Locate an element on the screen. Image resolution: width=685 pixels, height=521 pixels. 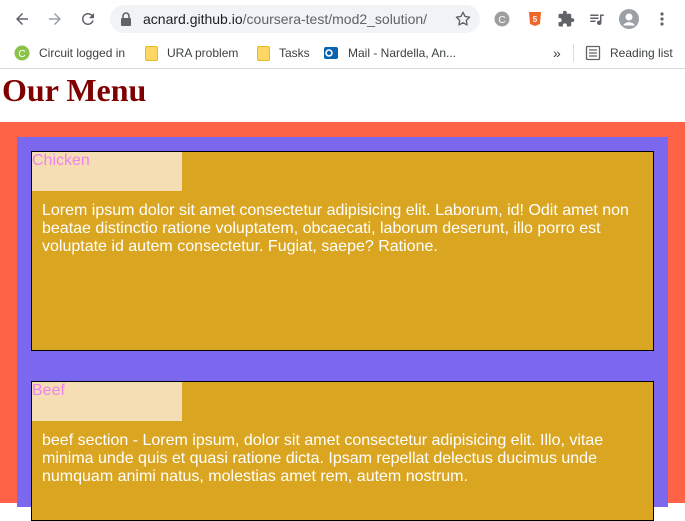
lock-icon is located at coordinates (126, 19).